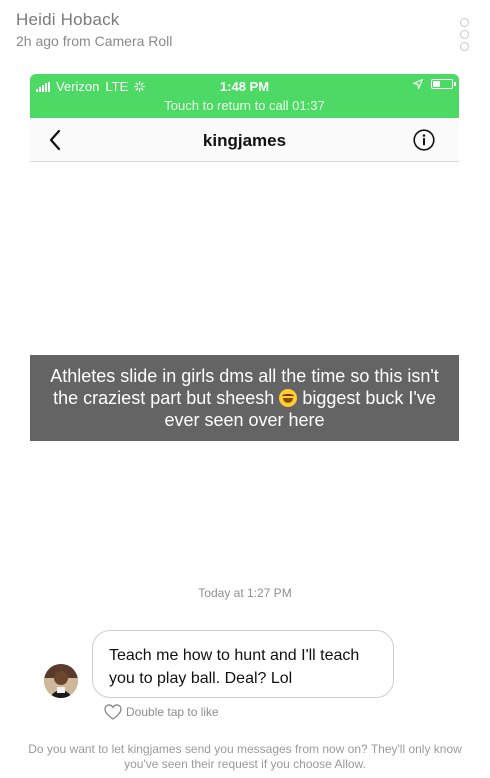  Describe the element at coordinates (465, 34) in the screenshot. I see `more-options-icon` at that location.